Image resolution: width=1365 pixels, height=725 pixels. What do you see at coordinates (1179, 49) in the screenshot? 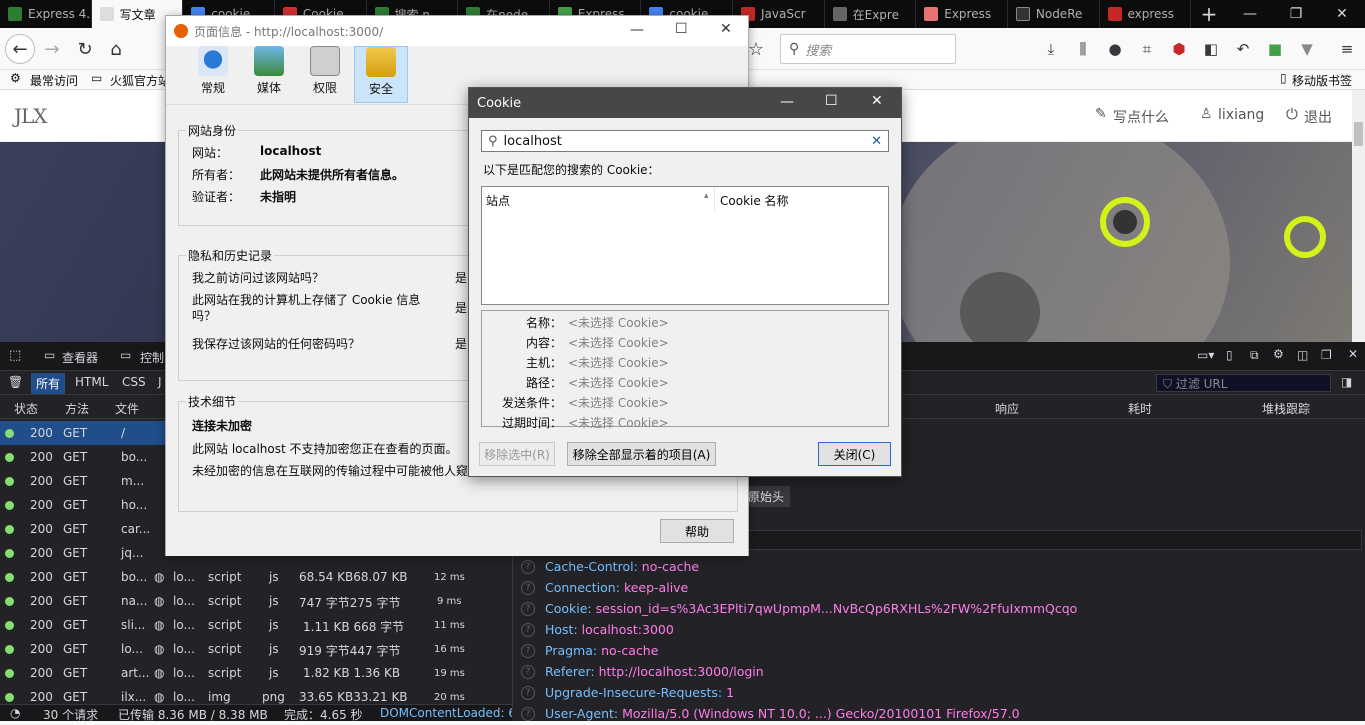
I see `ublock-icon: ⬢` at bounding box center [1179, 49].